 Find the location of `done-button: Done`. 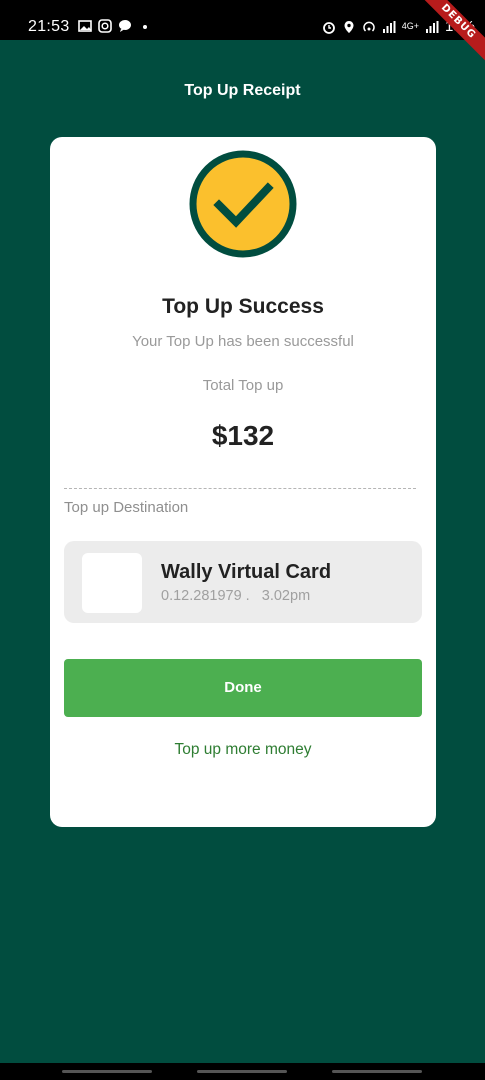

done-button: Done is located at coordinates (243, 688).